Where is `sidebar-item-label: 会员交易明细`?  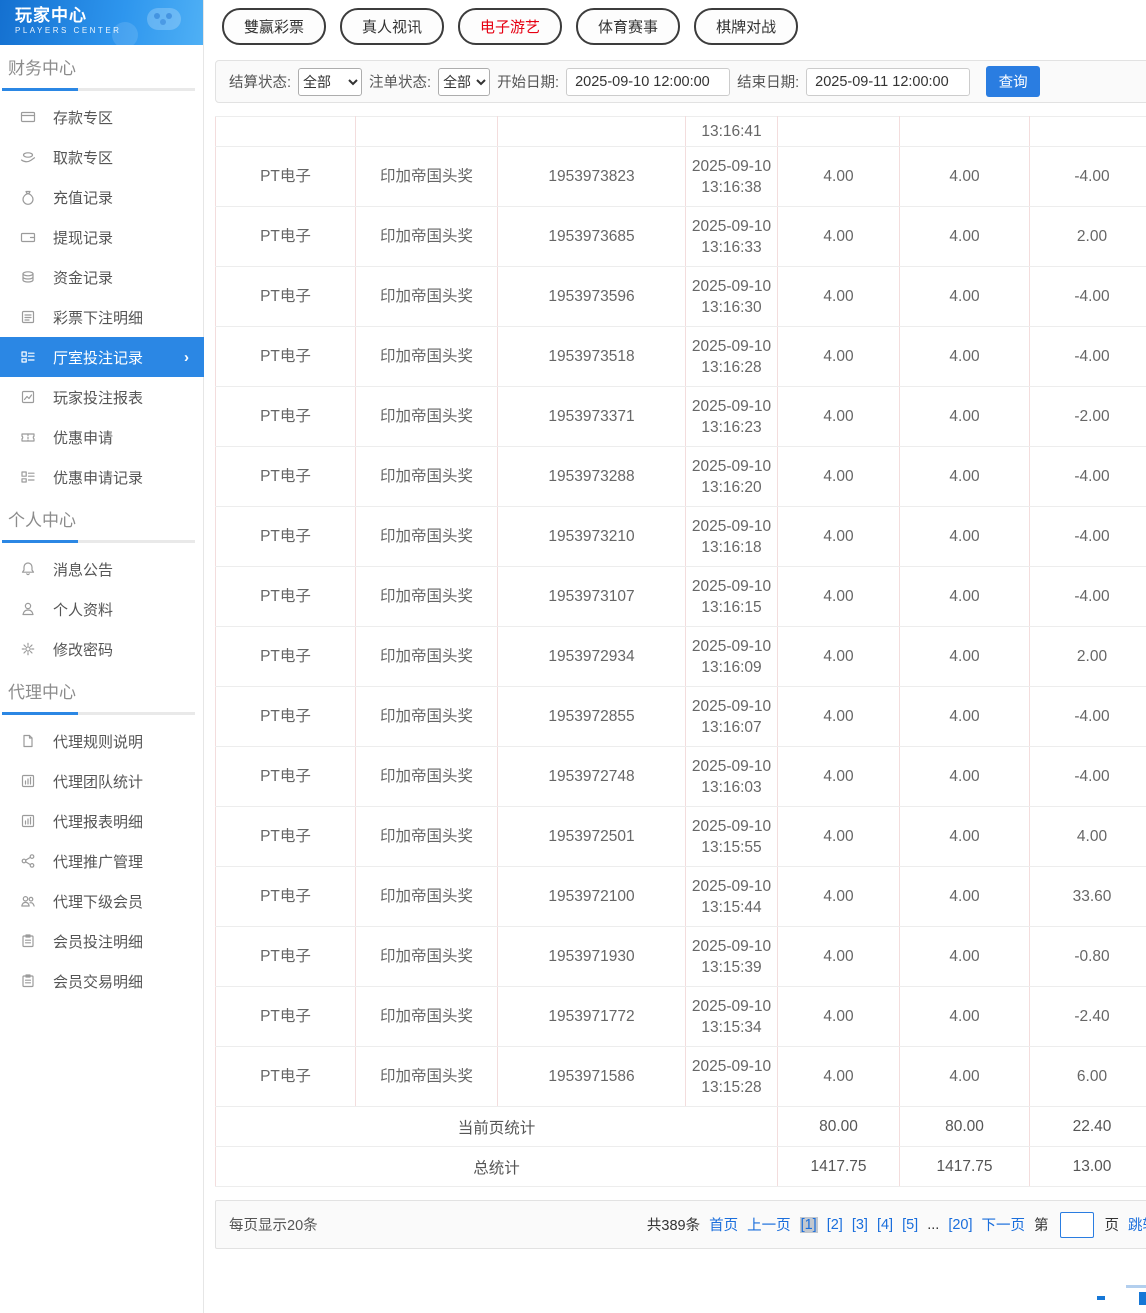 sidebar-item-label: 会员交易明细 is located at coordinates (98, 982).